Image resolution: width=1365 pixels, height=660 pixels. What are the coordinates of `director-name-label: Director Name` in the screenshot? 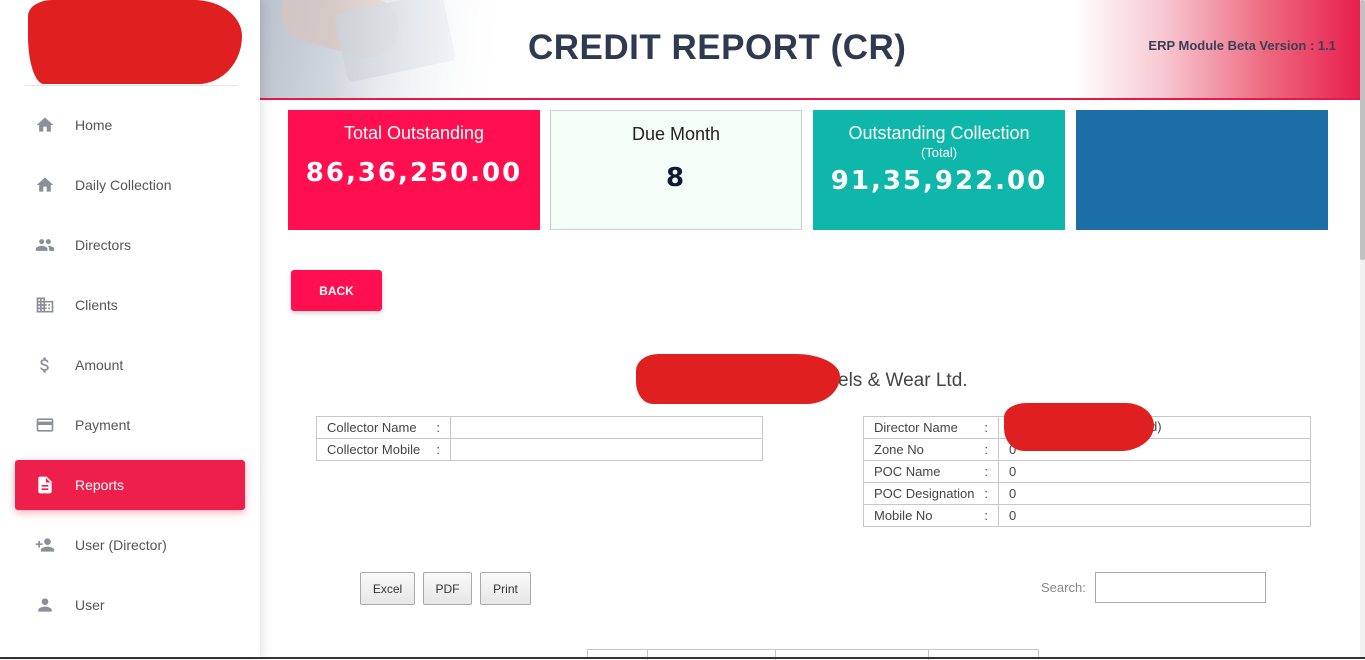 It's located at (916, 427).